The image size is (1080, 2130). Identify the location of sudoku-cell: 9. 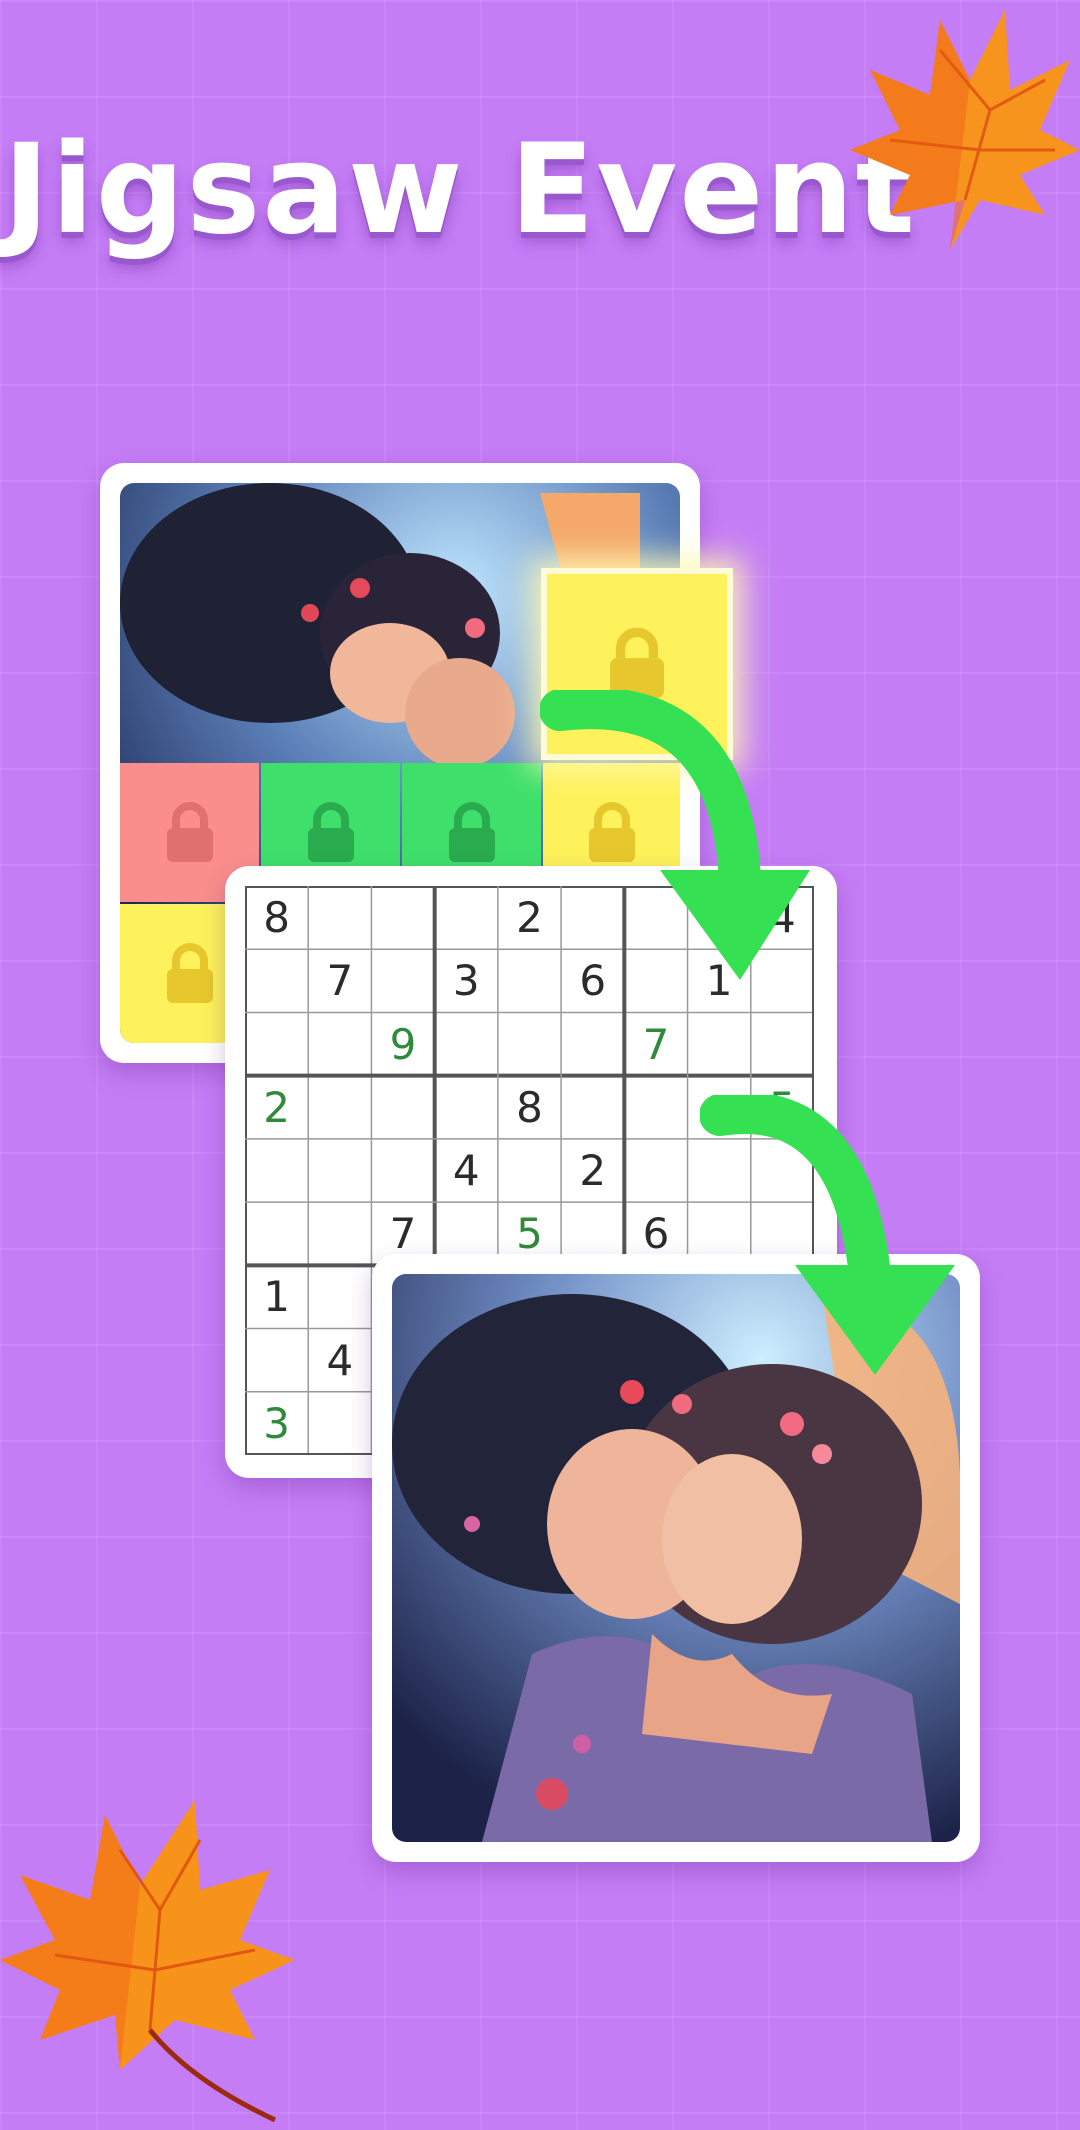
(402, 1043).